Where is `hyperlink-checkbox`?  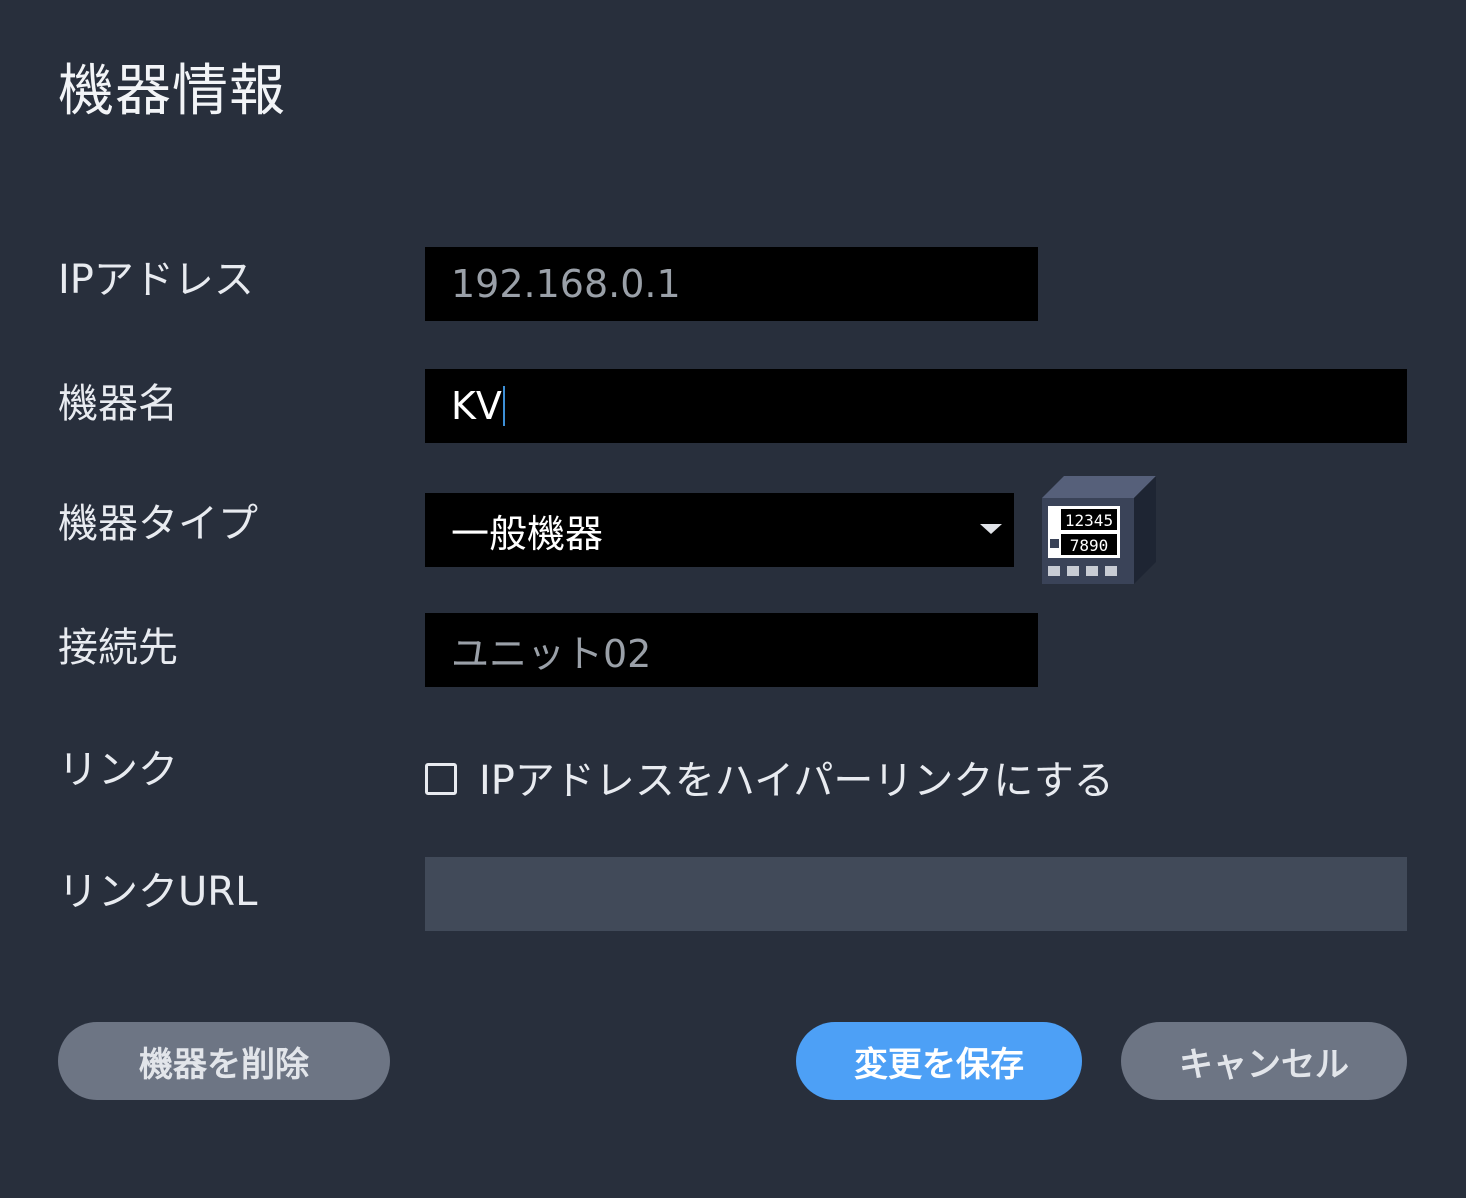 hyperlink-checkbox is located at coordinates (441, 779).